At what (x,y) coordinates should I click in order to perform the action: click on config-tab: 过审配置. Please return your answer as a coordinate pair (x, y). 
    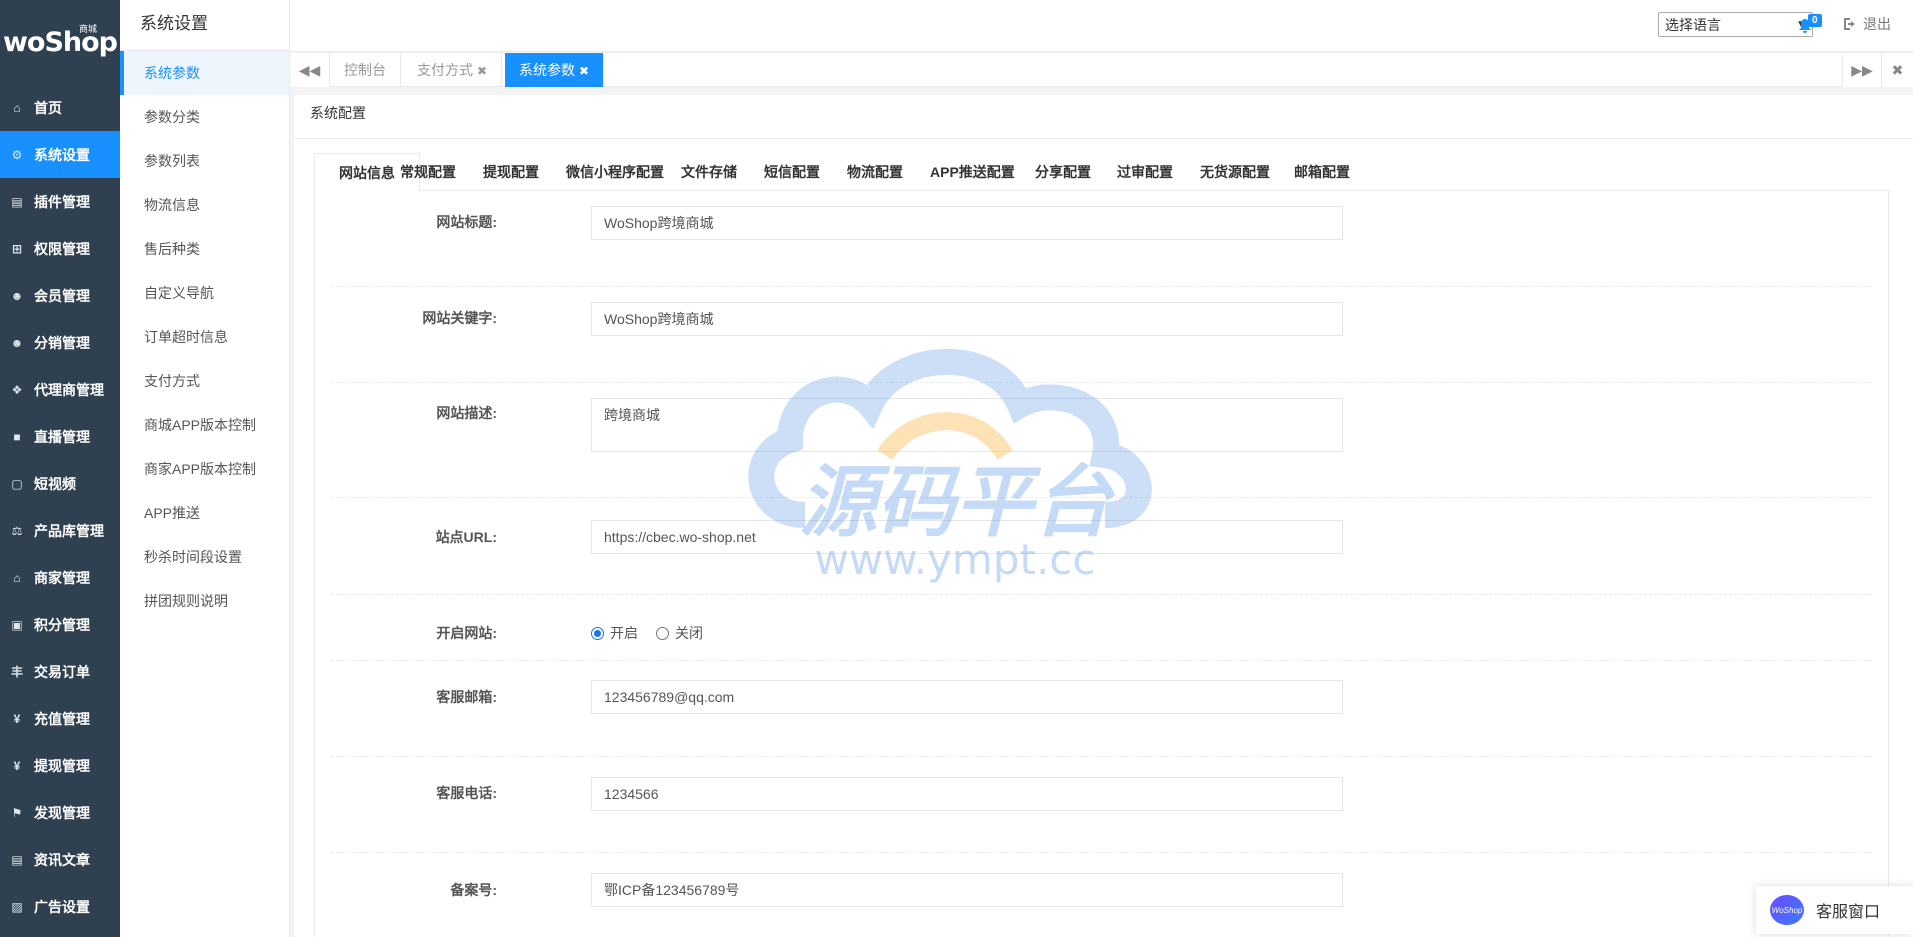
    Looking at the image, I should click on (1145, 172).